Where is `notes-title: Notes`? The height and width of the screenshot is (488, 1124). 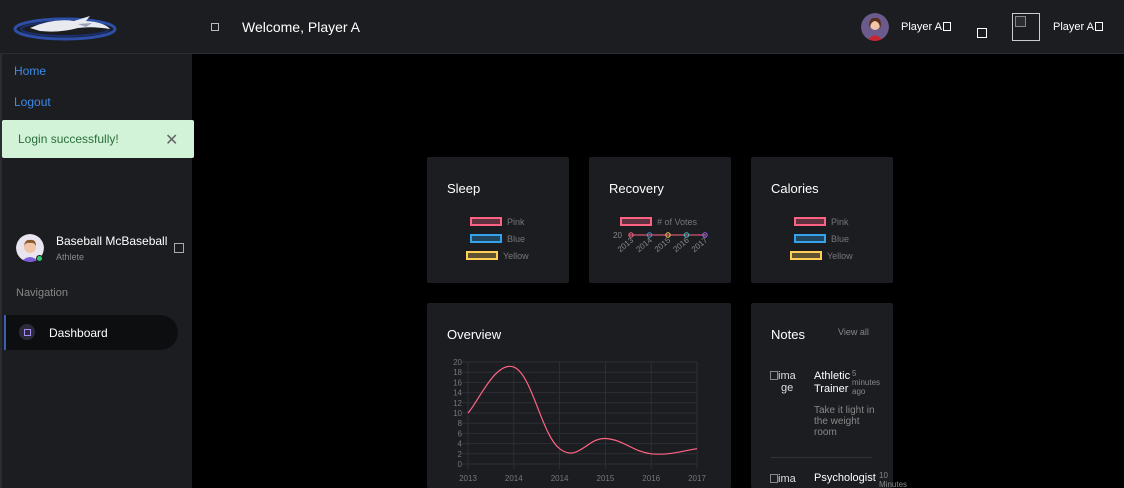
notes-title: Notes is located at coordinates (788, 334).